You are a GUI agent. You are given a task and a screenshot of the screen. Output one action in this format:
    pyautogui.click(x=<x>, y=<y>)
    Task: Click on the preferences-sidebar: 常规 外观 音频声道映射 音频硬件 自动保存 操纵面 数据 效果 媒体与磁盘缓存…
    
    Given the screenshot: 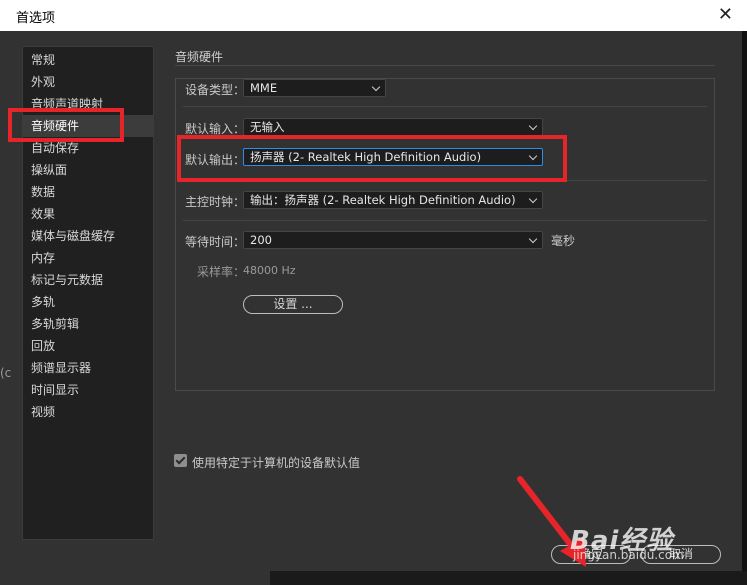 What is the action you would take?
    pyautogui.click(x=88, y=293)
    